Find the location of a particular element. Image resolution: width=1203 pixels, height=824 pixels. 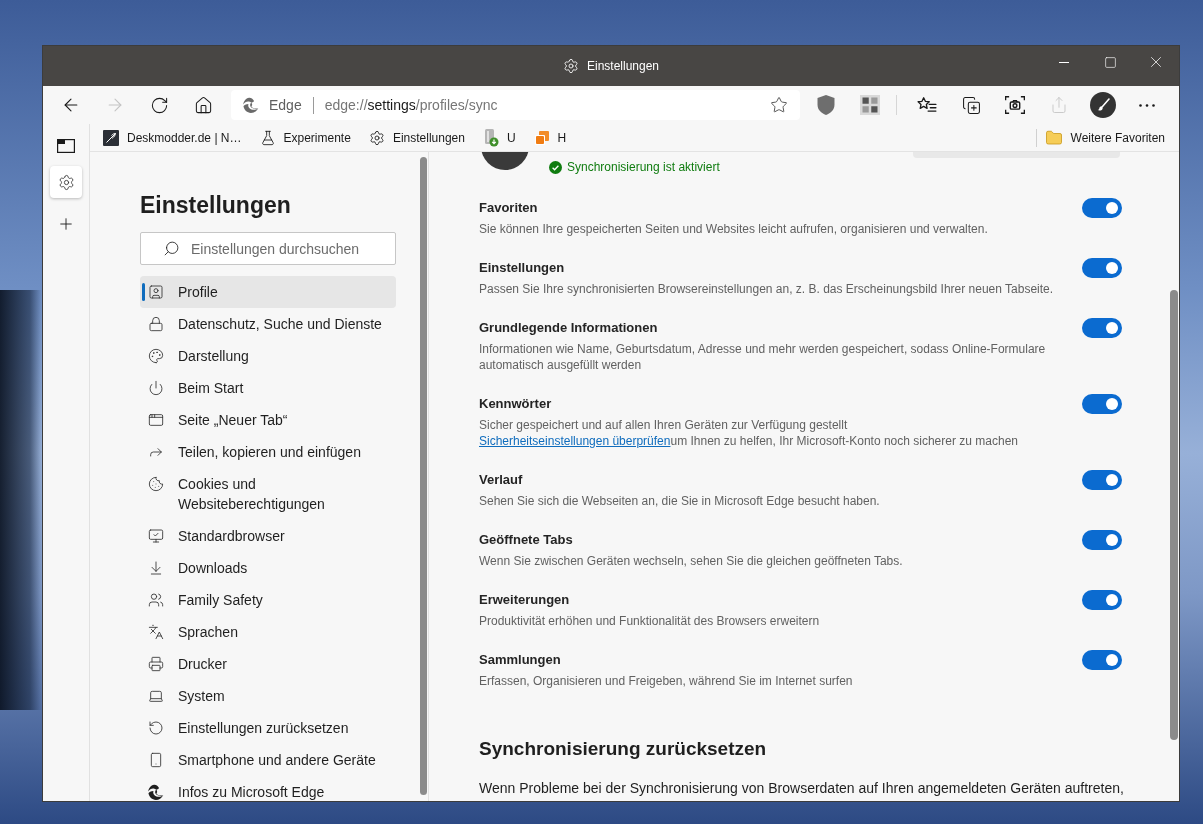

extension-icon is located at coordinates (490, 137).